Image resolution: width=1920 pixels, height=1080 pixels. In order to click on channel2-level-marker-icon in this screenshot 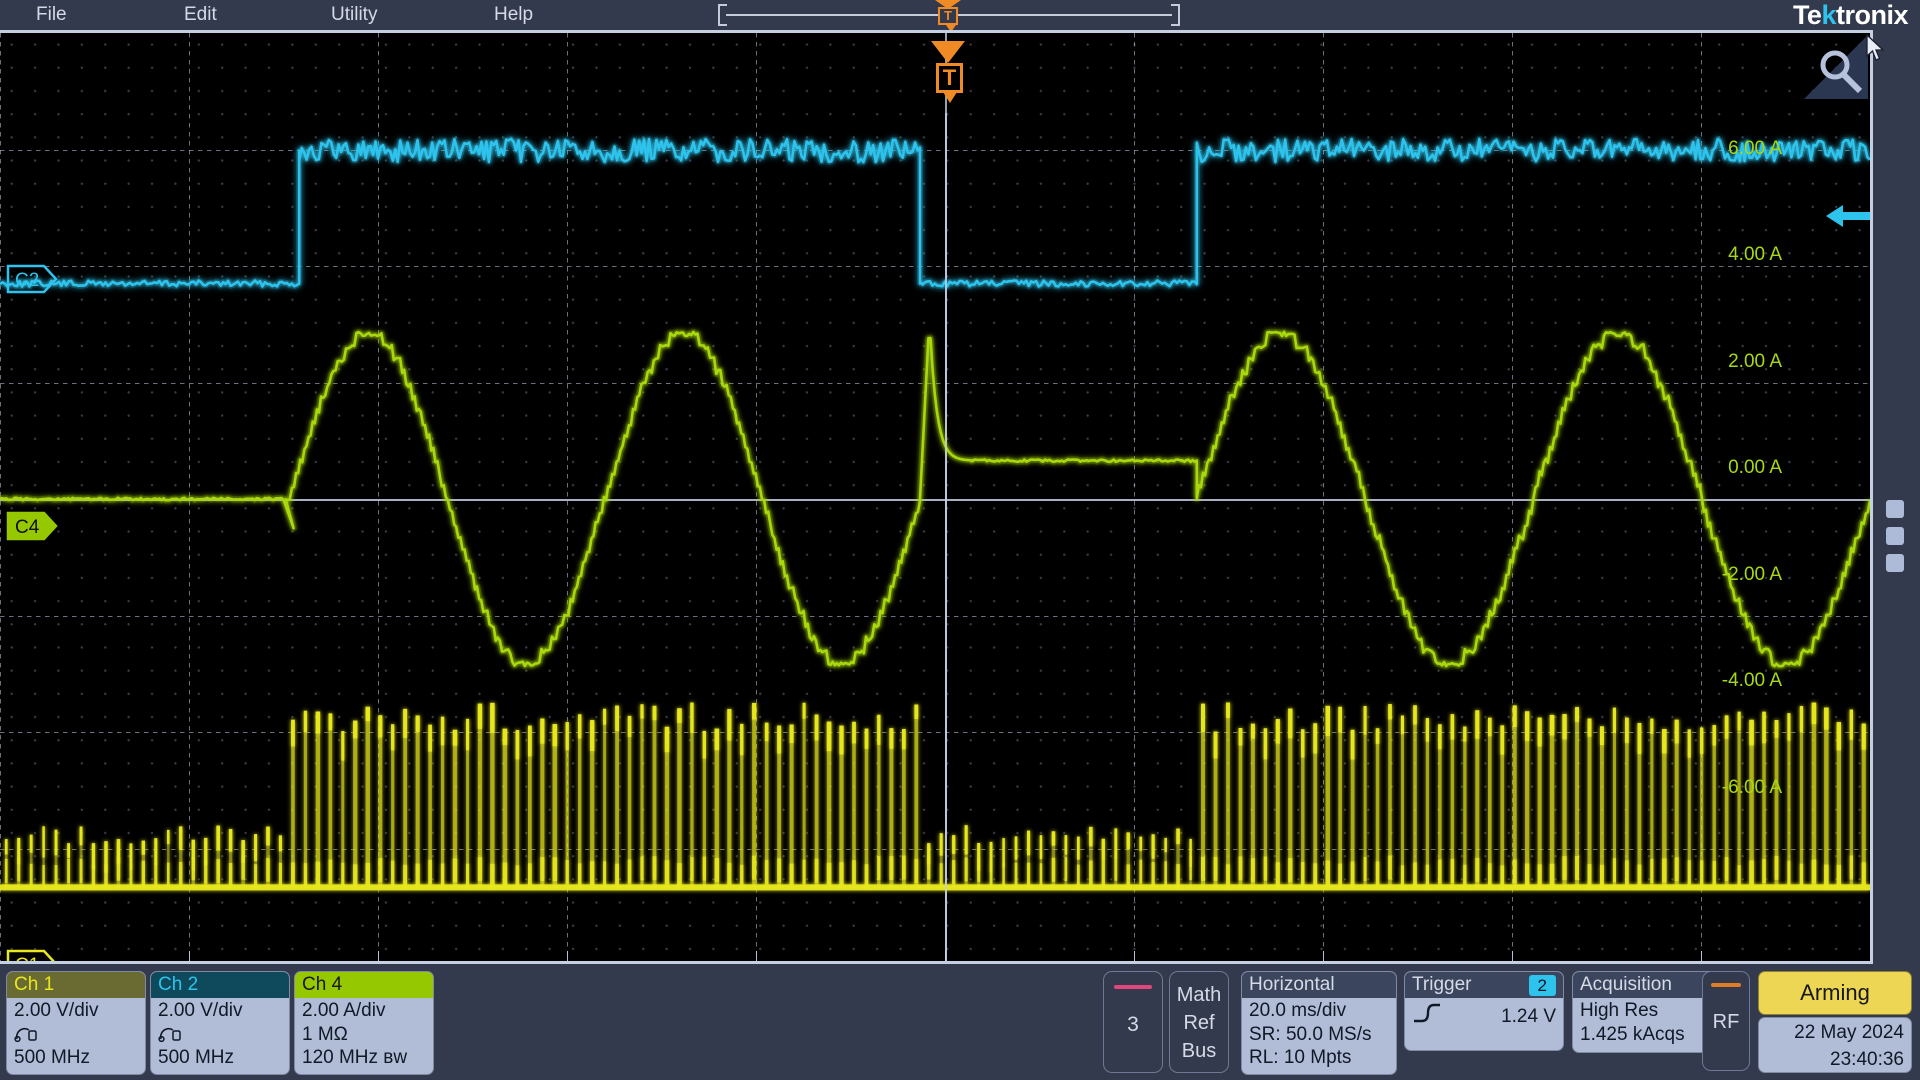, I will do `click(1848, 216)`.